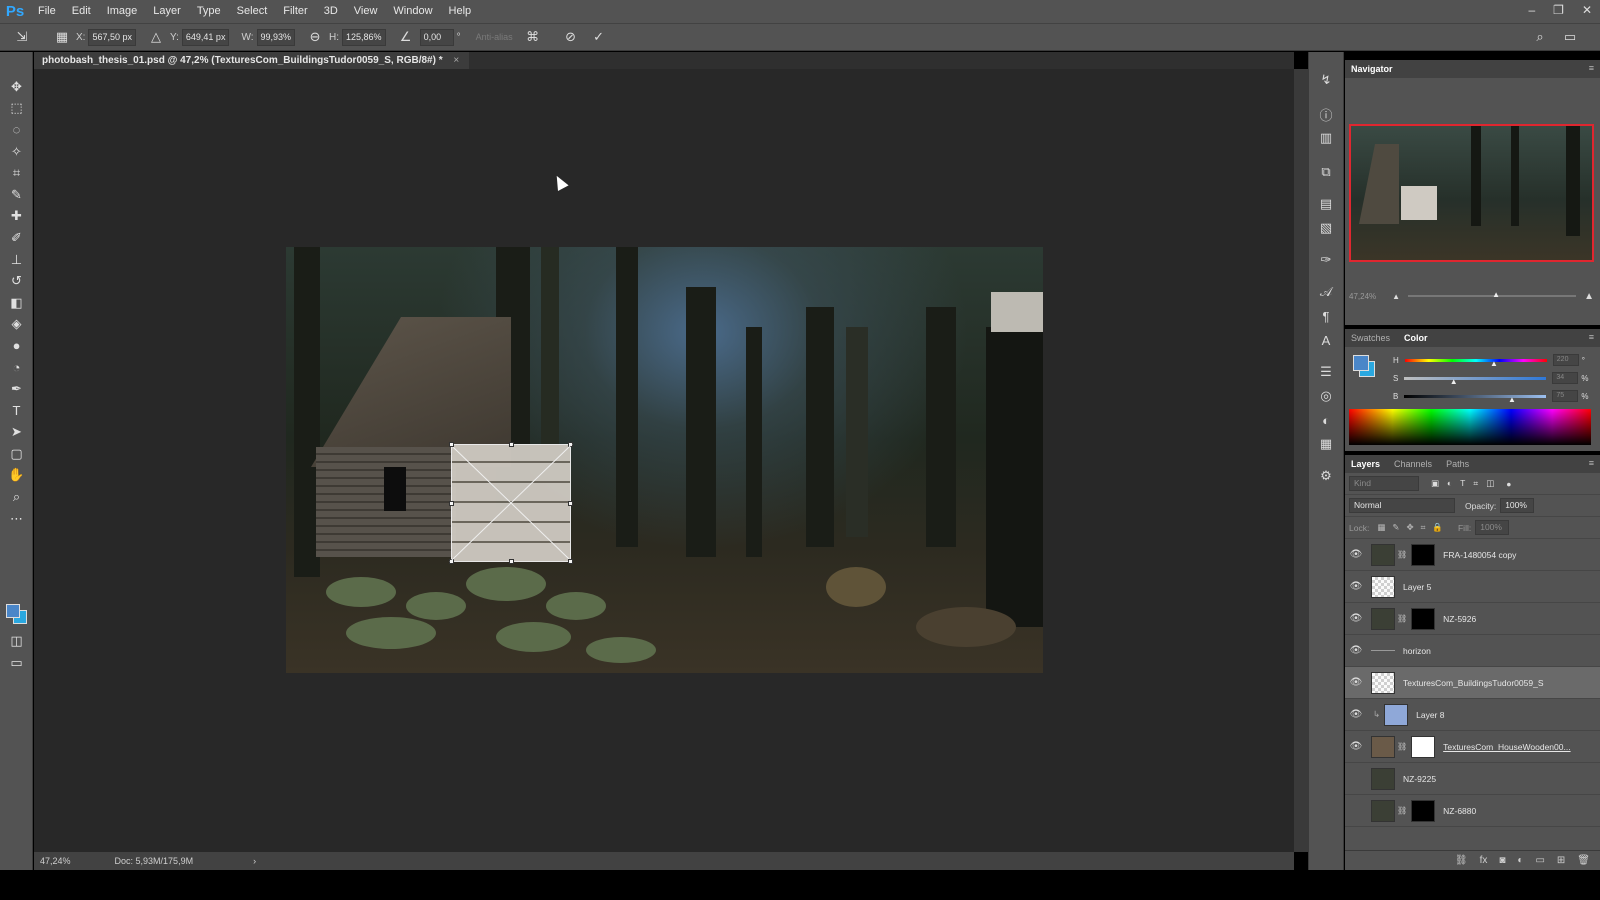 The image size is (1600, 900). Describe the element at coordinates (1492, 527) in the screenshot. I see `fill-input: 100%` at that location.